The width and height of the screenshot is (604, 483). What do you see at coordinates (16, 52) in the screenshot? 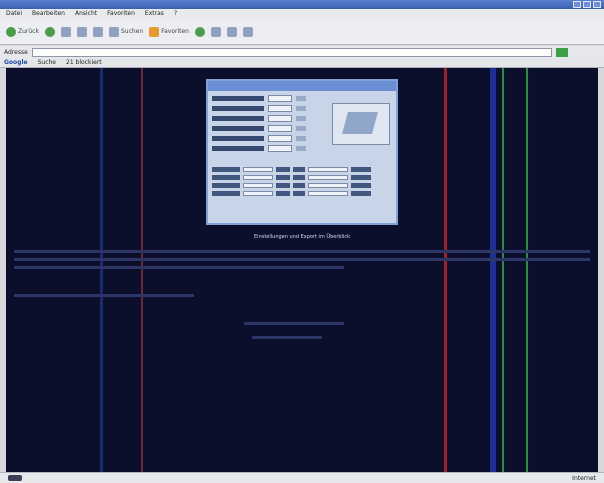
I see `address-label: Adresse` at bounding box center [16, 52].